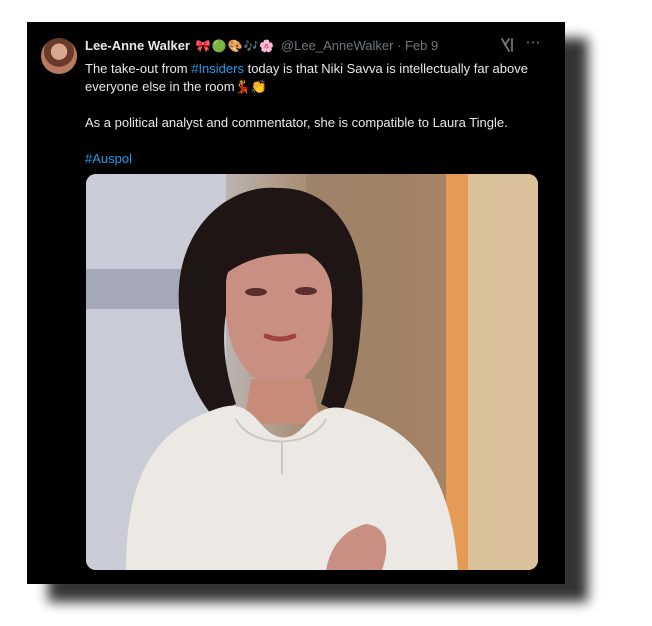 This screenshot has height=626, width=652. What do you see at coordinates (137, 45) in the screenshot?
I see `author-name: Lee-Anne Walker` at bounding box center [137, 45].